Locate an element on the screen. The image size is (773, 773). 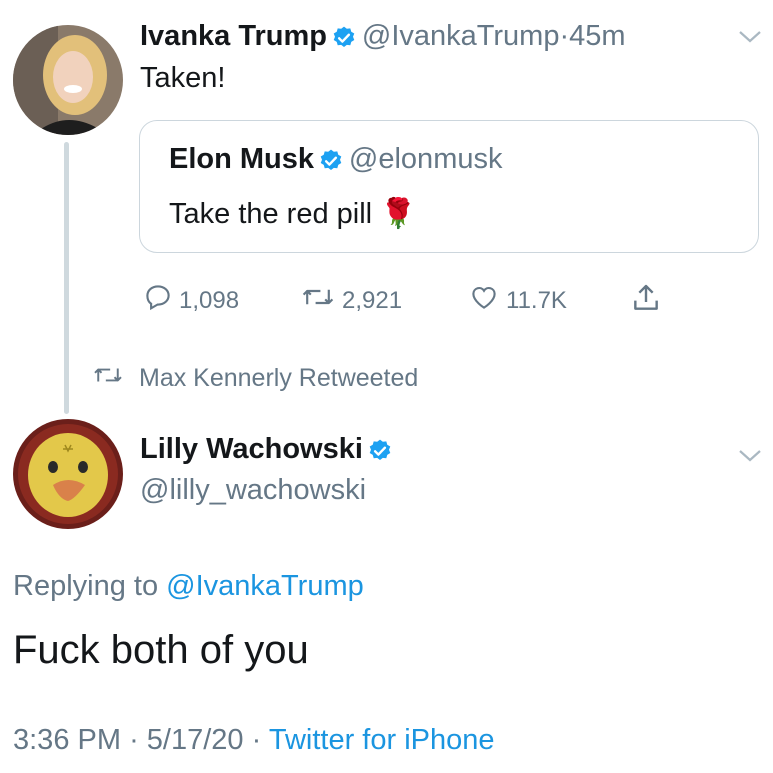
author-name: Lilly Wachowski is located at coordinates (251, 449).